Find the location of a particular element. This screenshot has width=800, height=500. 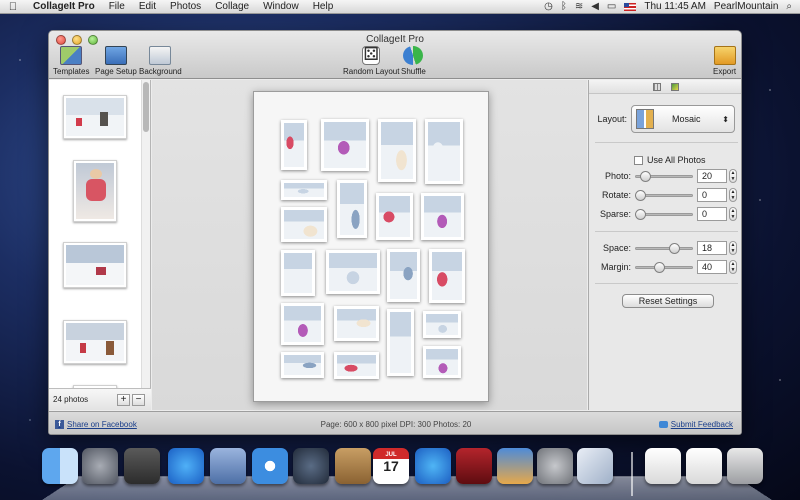

menu-file: File is located at coordinates (117, 6).